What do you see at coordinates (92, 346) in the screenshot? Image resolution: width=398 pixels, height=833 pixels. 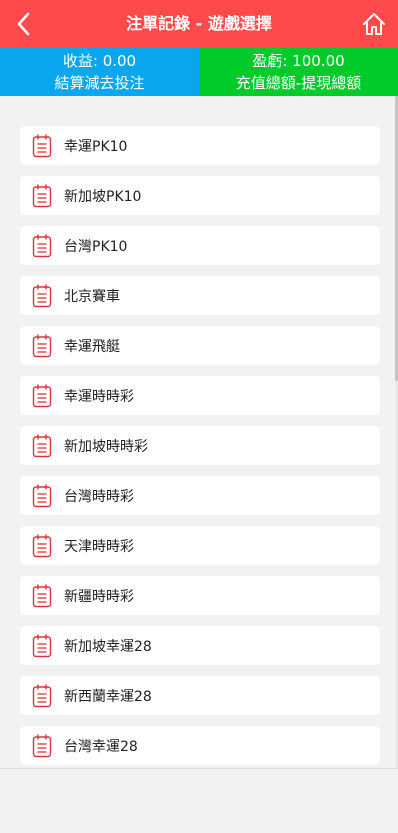 I see `game-name-label: 幸運飛艇` at bounding box center [92, 346].